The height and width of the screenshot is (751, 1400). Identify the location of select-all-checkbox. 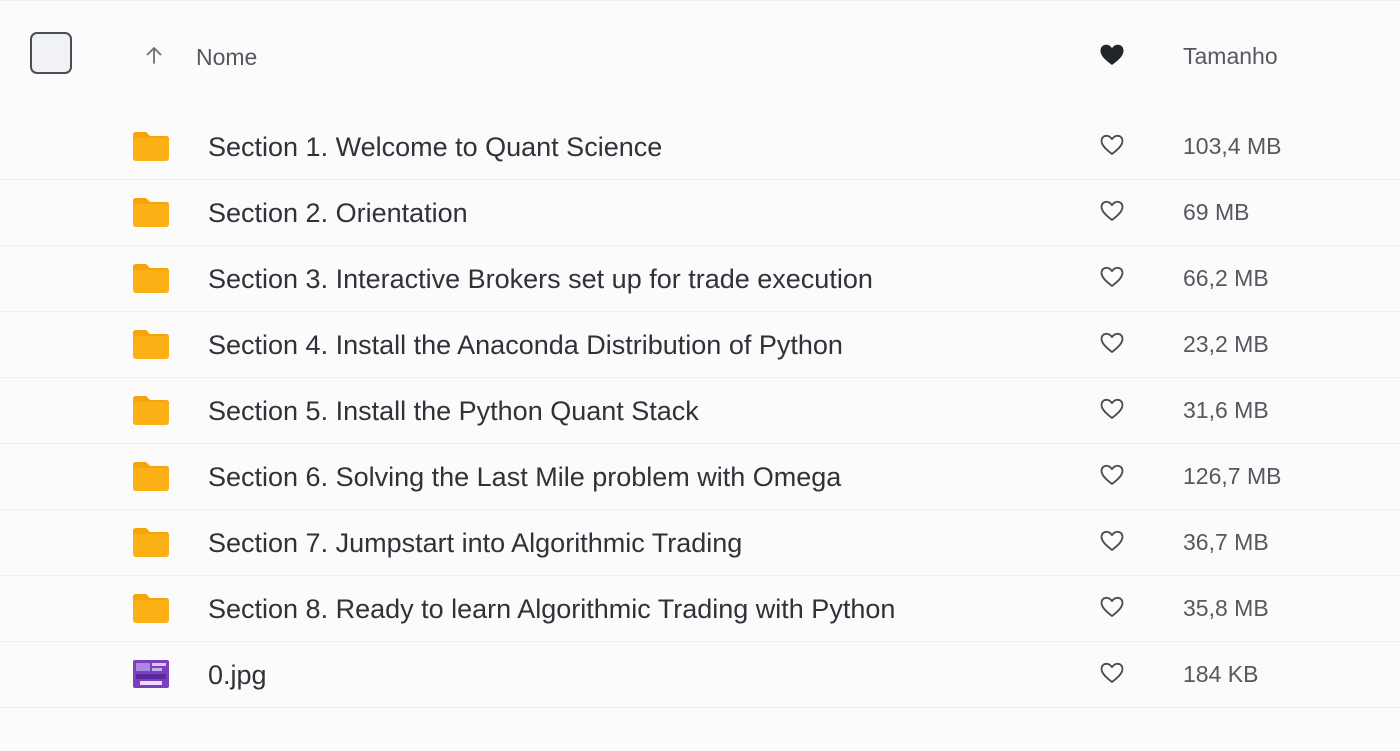
(51, 53).